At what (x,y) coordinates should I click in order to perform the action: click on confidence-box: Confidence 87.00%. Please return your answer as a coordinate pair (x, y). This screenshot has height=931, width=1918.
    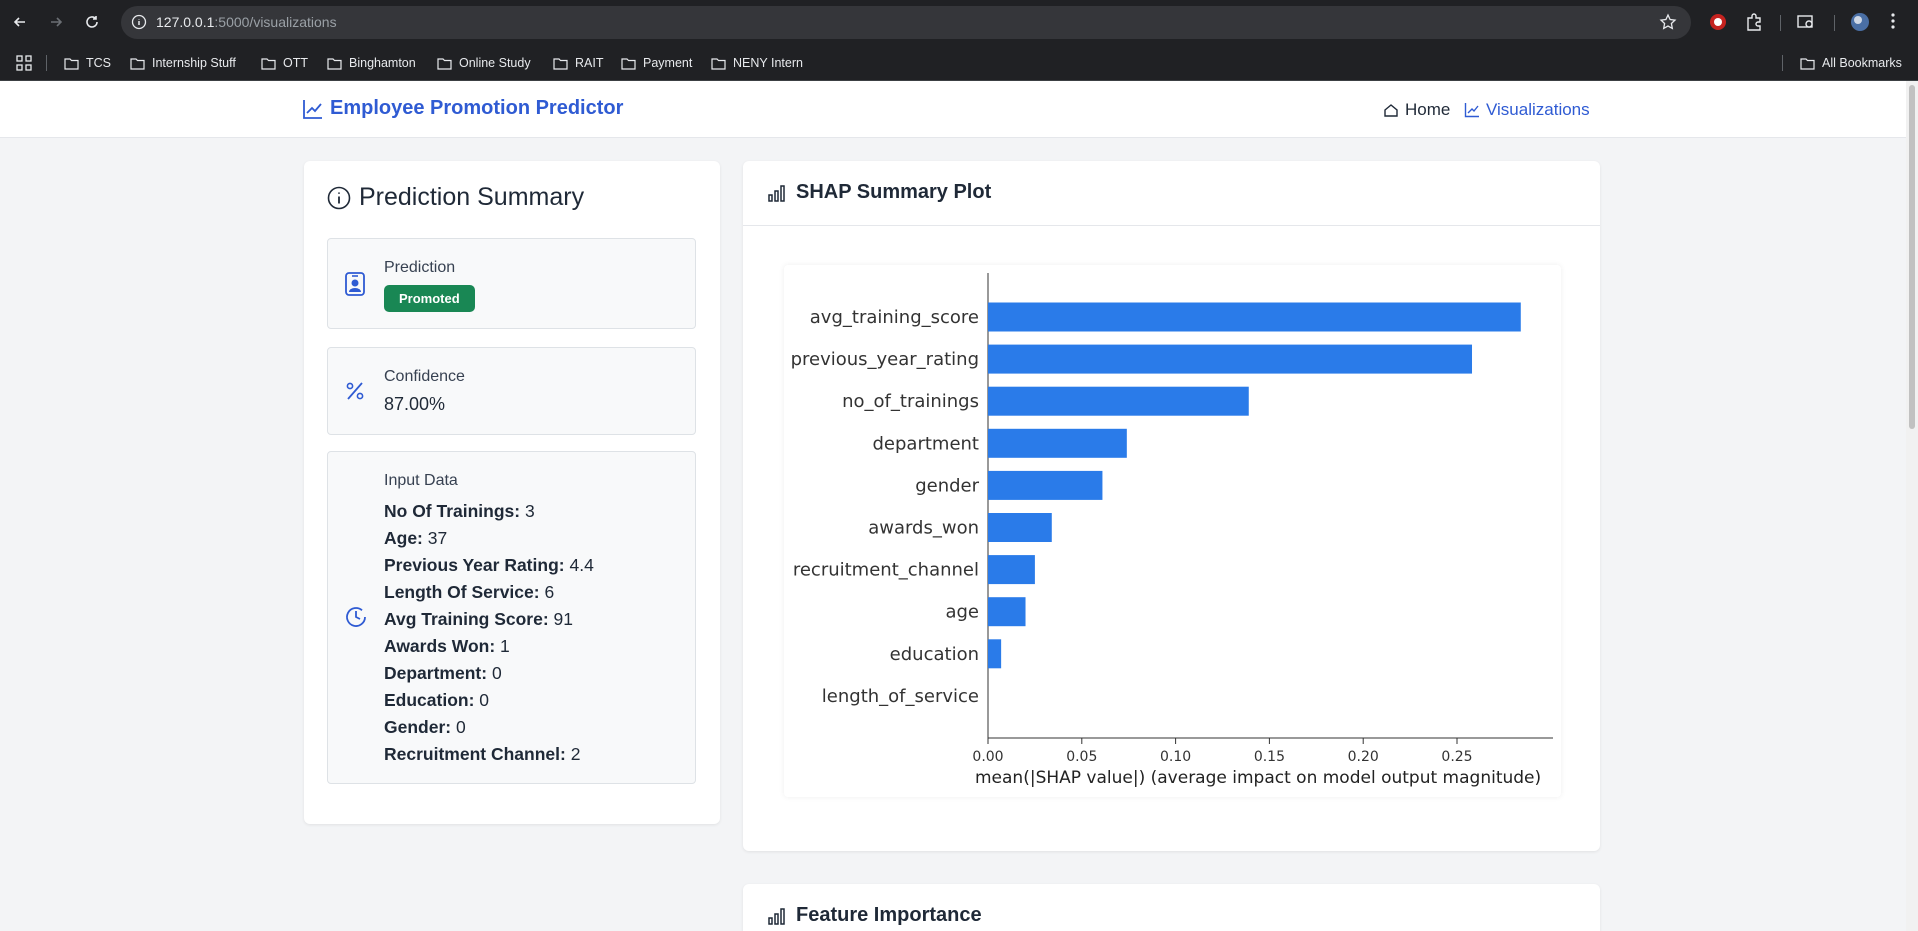
    Looking at the image, I should click on (511, 391).